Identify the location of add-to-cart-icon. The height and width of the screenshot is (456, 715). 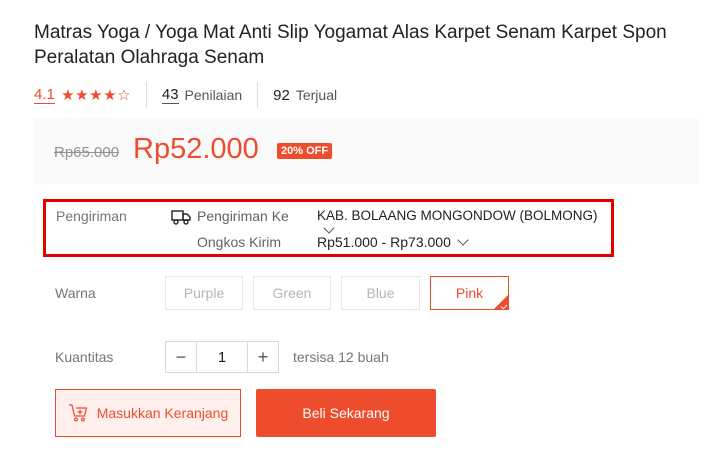
(77, 413).